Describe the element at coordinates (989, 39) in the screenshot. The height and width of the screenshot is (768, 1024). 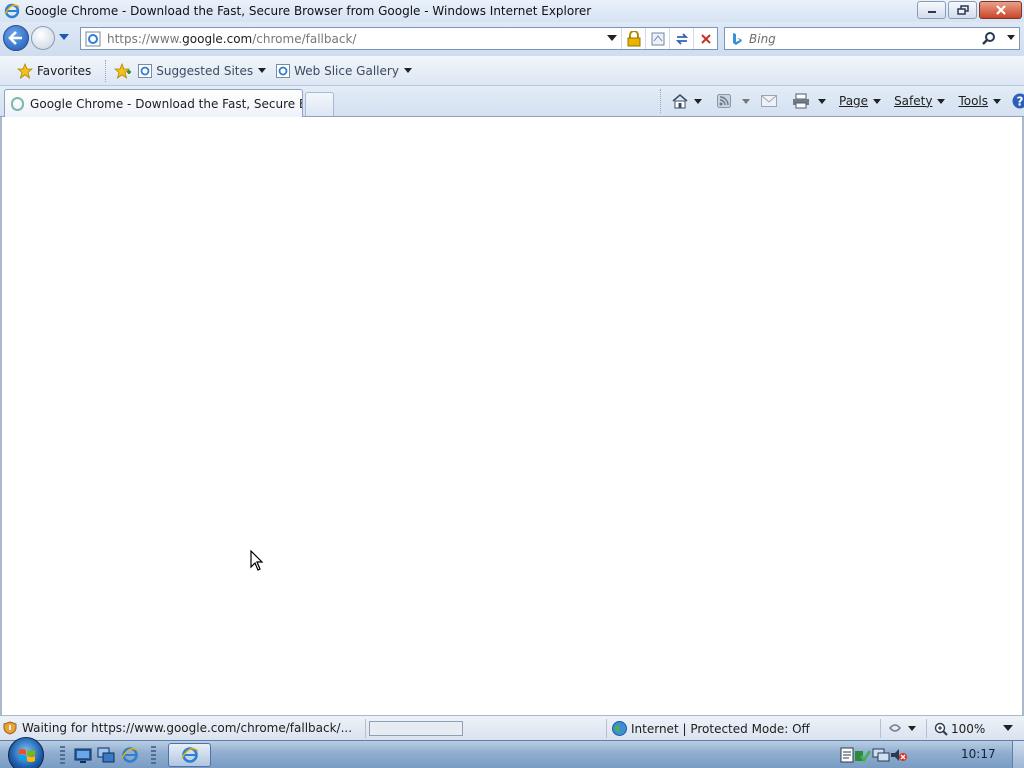
I see `search-icon` at that location.